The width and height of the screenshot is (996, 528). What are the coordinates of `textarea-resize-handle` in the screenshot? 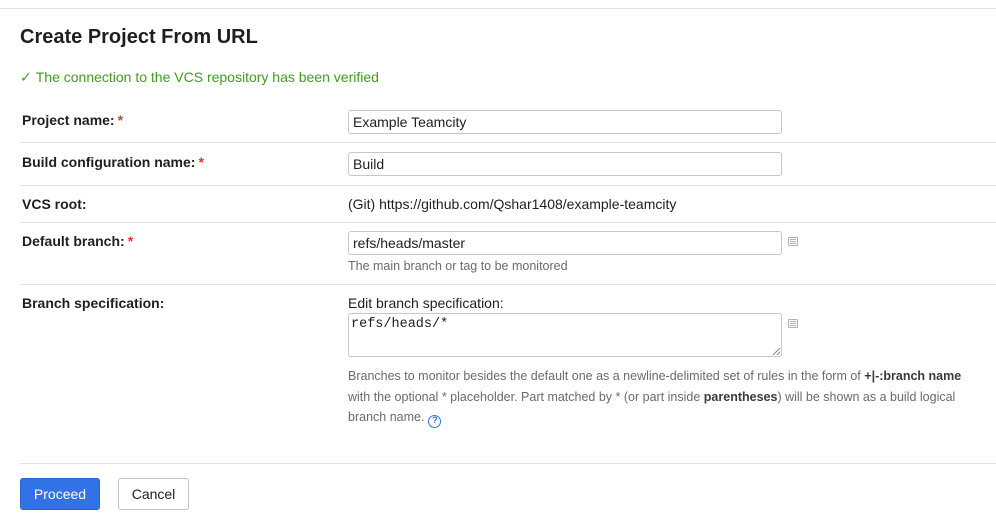 It's located at (776, 351).